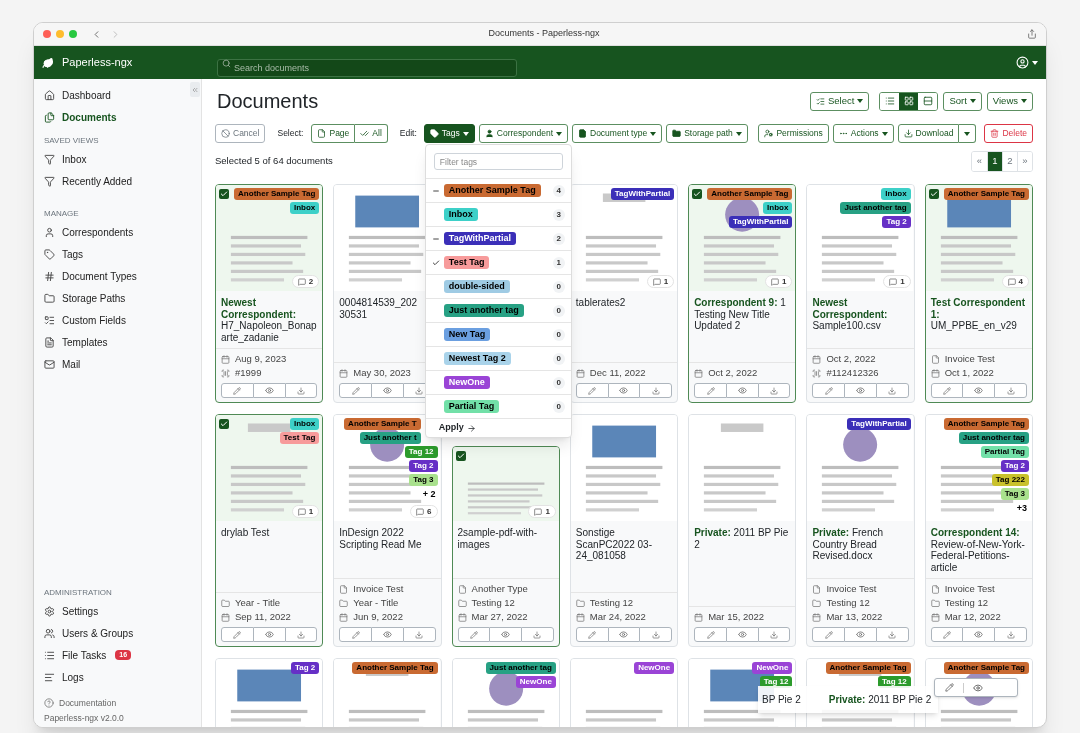 This screenshot has height=733, width=1080. I want to click on document-card: Another Sample Tag 4 Test Correspondent 1: UM_PPBE_en_v29 Invoice Test Oct 1, 2022, so click(978, 293).